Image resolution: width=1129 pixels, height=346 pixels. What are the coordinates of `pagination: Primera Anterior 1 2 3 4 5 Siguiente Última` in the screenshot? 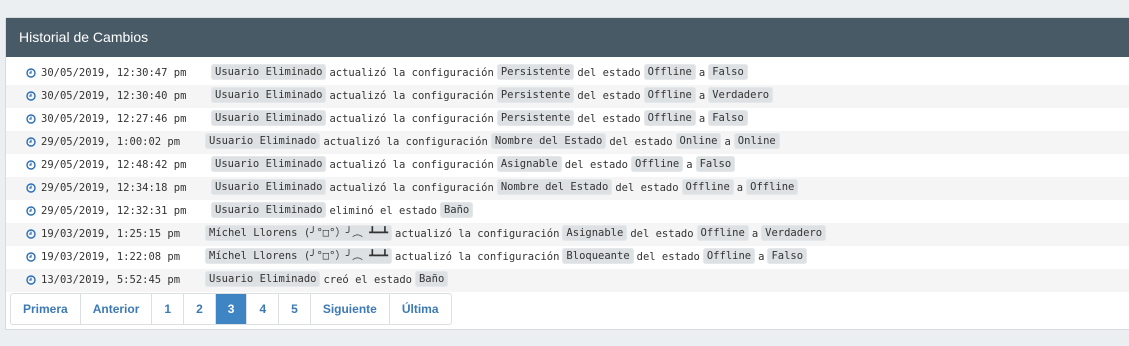 It's located at (231, 309).